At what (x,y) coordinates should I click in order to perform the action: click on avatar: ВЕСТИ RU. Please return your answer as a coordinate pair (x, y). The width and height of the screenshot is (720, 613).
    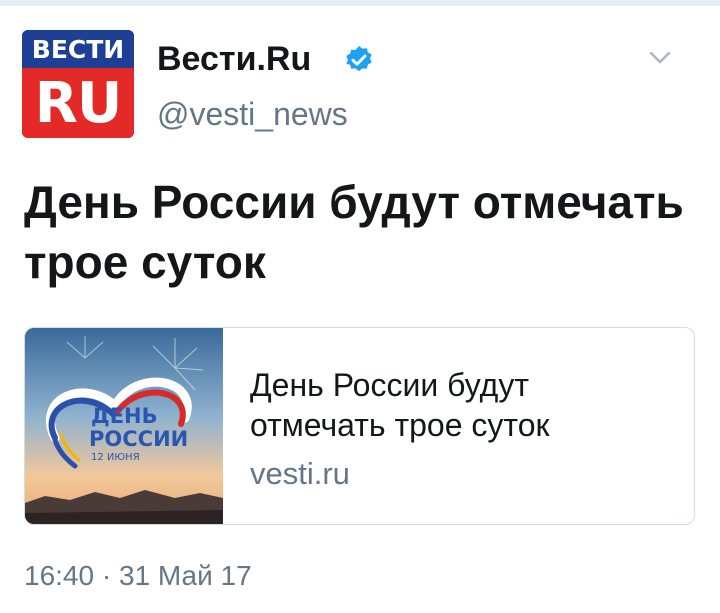
    Looking at the image, I should click on (78, 84).